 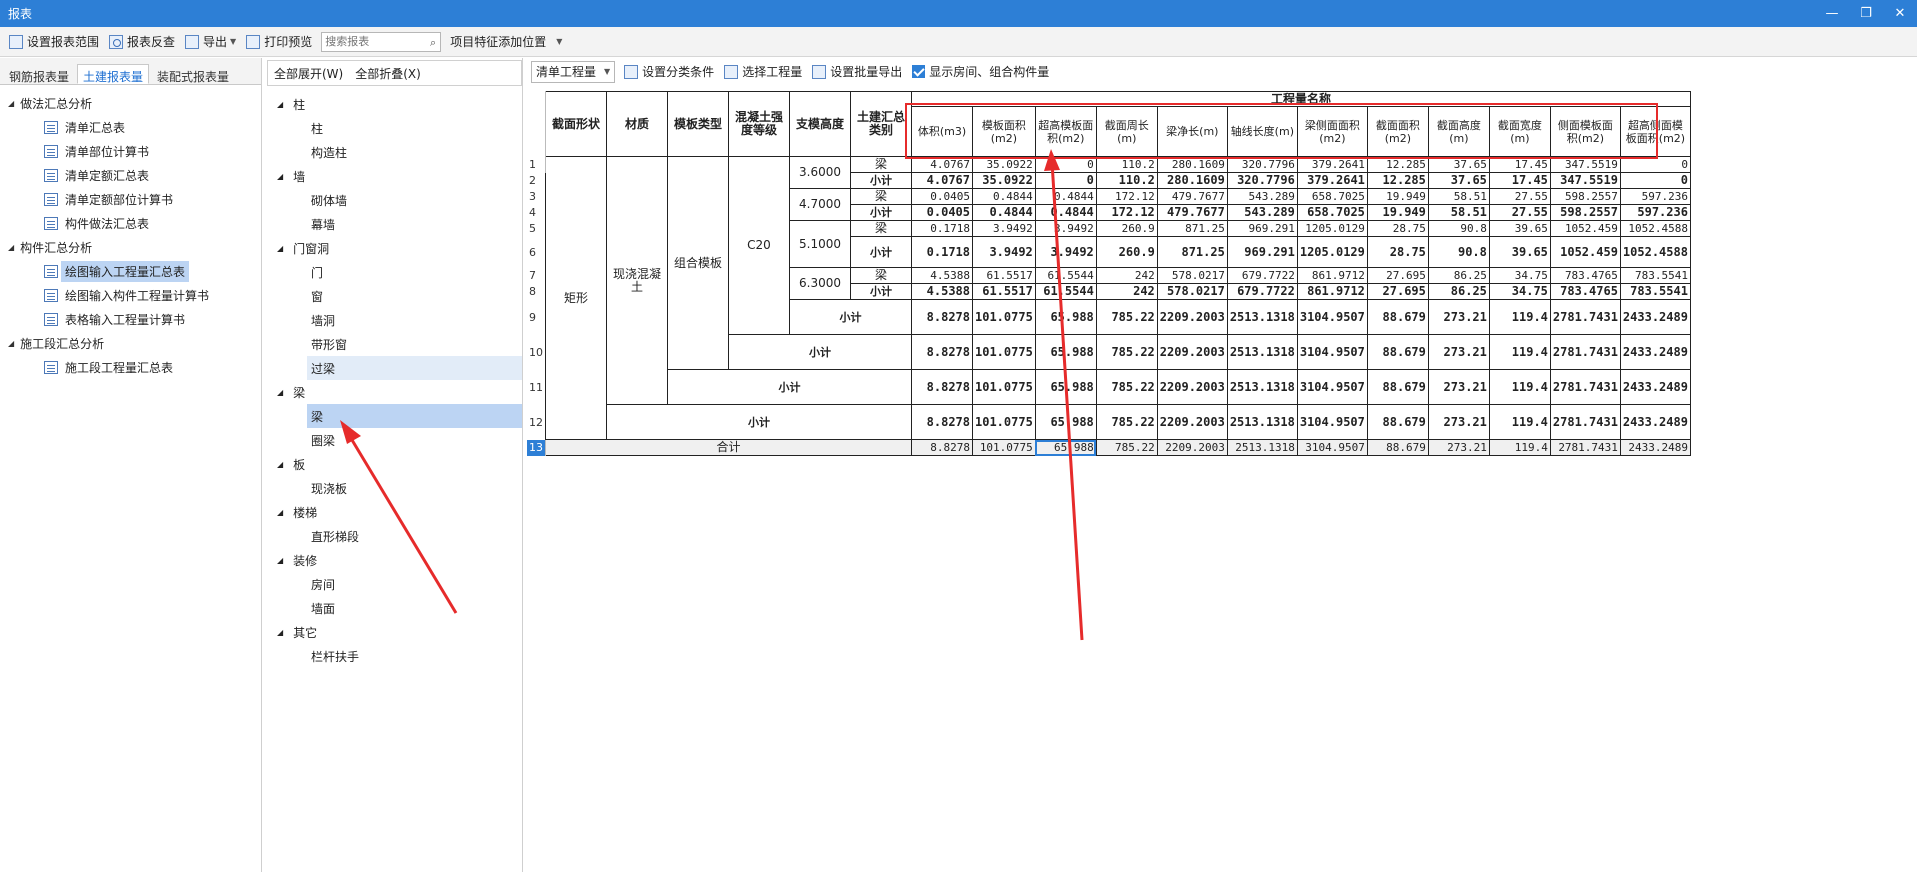 What do you see at coordinates (1397, 275) in the screenshot?
I see `data-cell: 27.695` at bounding box center [1397, 275].